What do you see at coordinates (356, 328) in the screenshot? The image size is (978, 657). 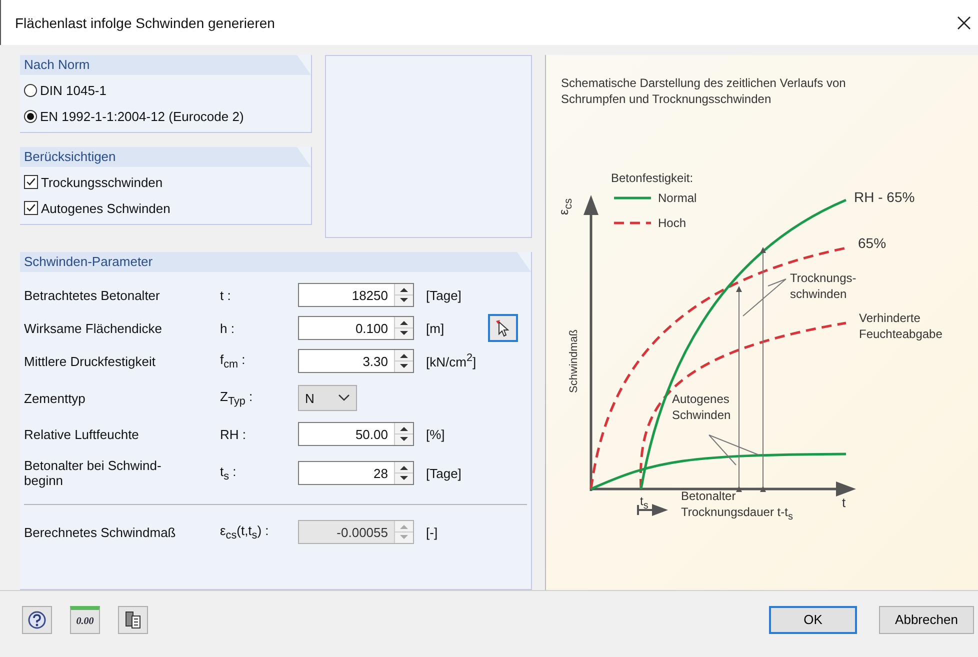 I see `number-field: 0.100` at bounding box center [356, 328].